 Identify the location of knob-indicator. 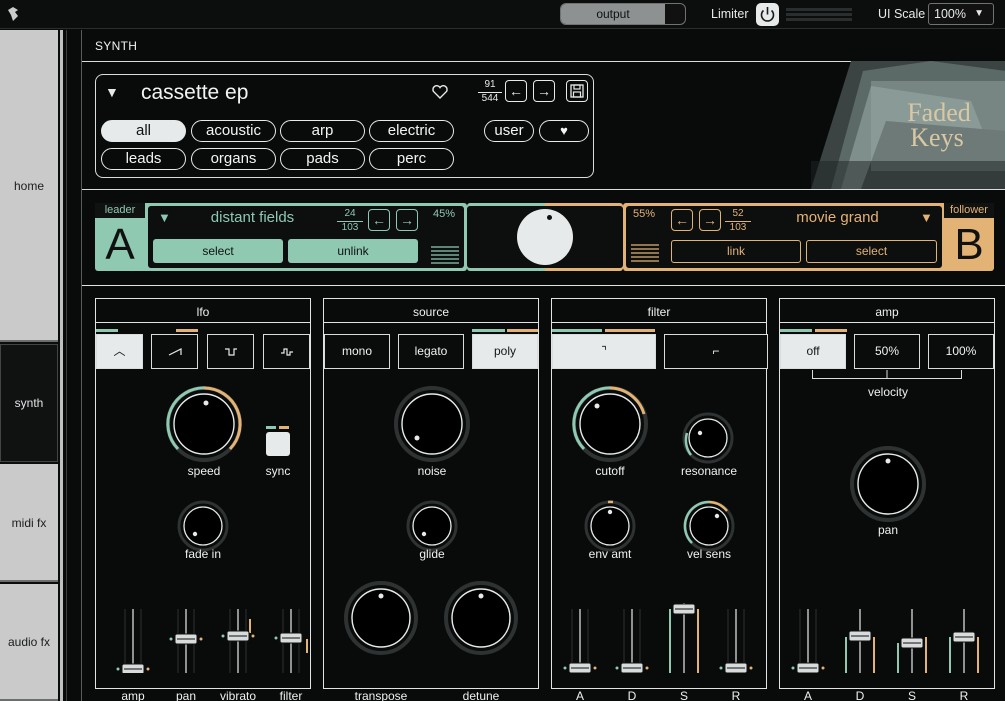
(549, 217).